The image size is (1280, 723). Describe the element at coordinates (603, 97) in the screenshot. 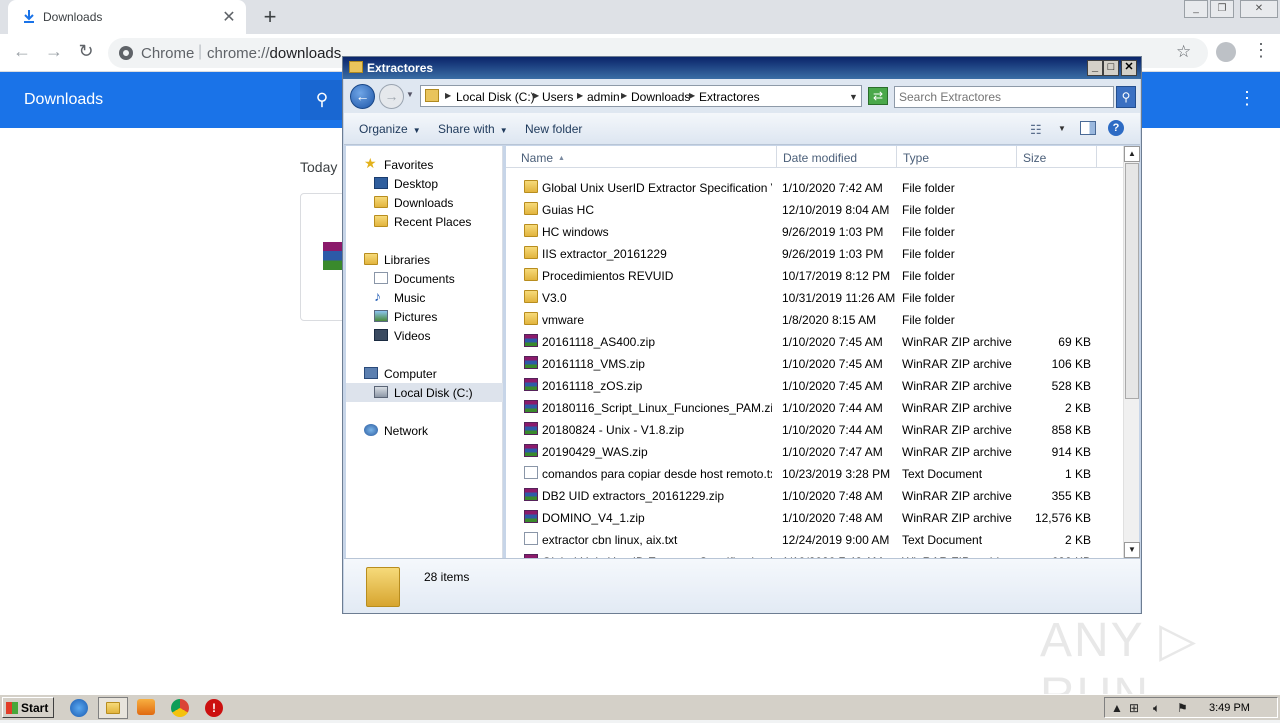

I see `breadcrumb-item: admin` at that location.